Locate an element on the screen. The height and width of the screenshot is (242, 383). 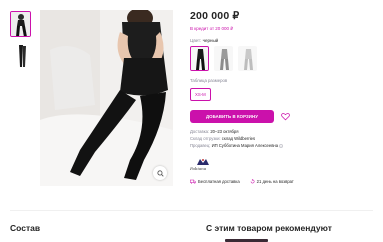
composition-title: Состав is located at coordinates (25, 228).